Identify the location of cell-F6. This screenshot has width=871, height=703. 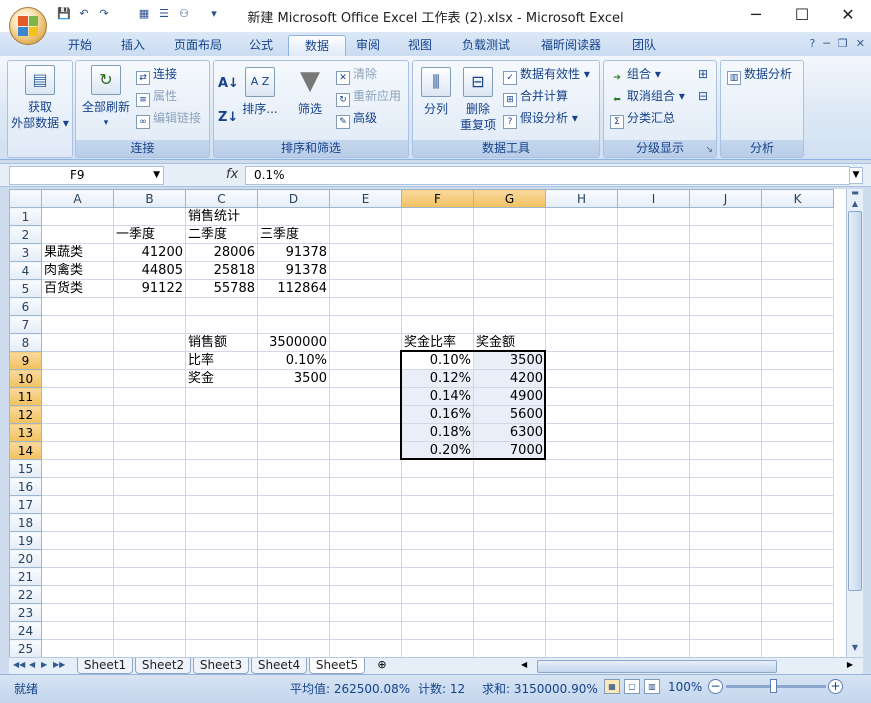
(437, 306).